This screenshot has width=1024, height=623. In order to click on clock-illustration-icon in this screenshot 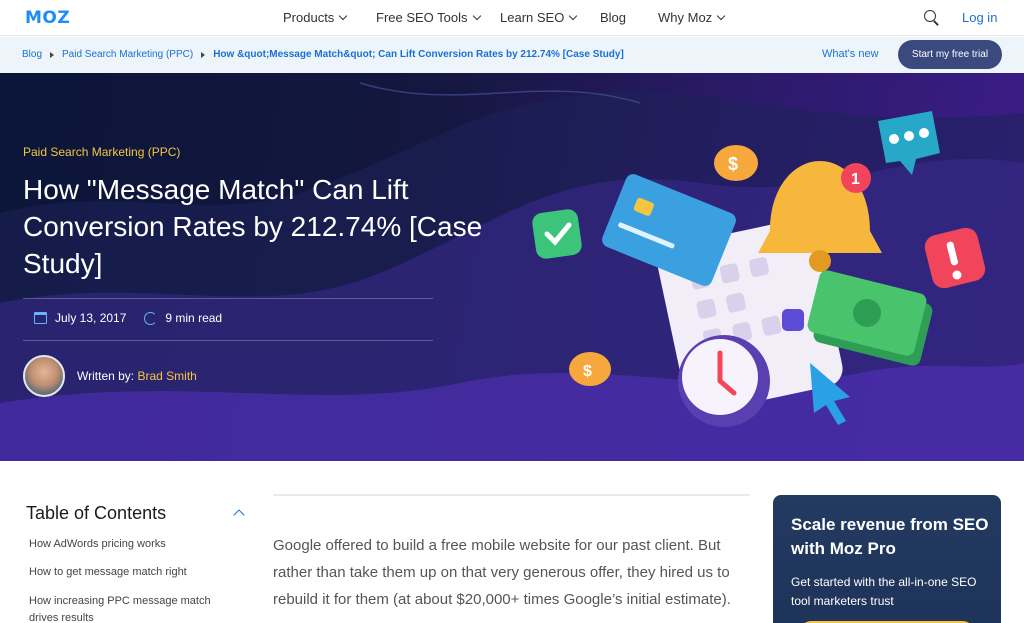, I will do `click(724, 381)`.